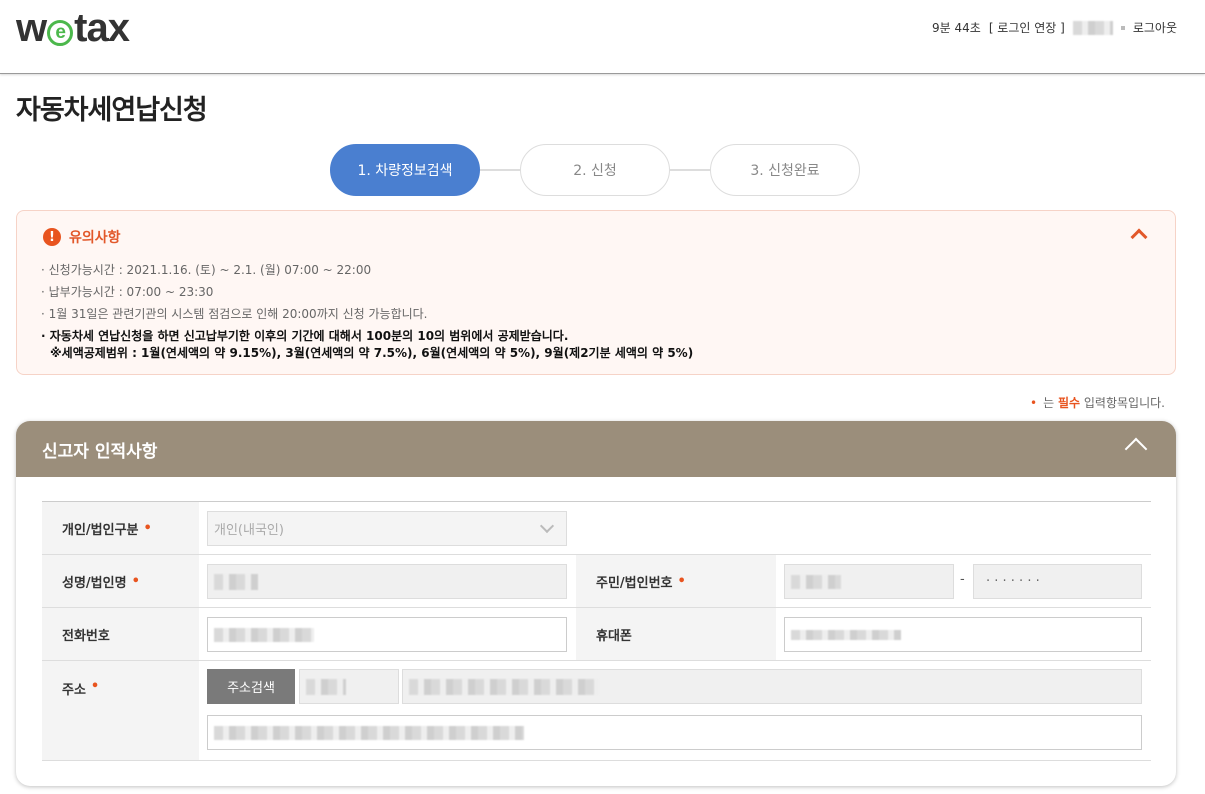  I want to click on chevron-down-icon, so click(547, 526).